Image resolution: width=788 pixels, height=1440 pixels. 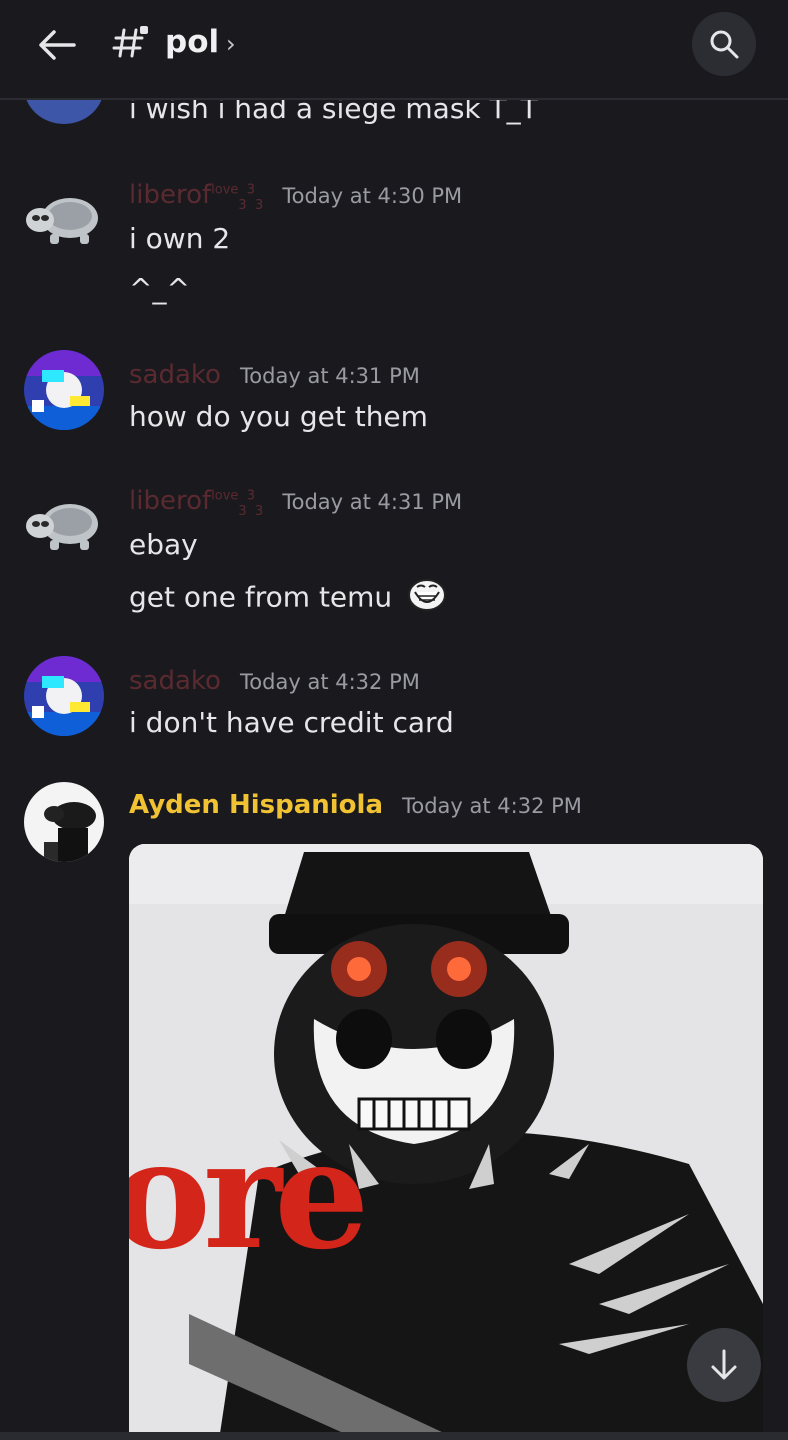 What do you see at coordinates (132, 42) in the screenshot?
I see `channel-hash-icon` at bounding box center [132, 42].